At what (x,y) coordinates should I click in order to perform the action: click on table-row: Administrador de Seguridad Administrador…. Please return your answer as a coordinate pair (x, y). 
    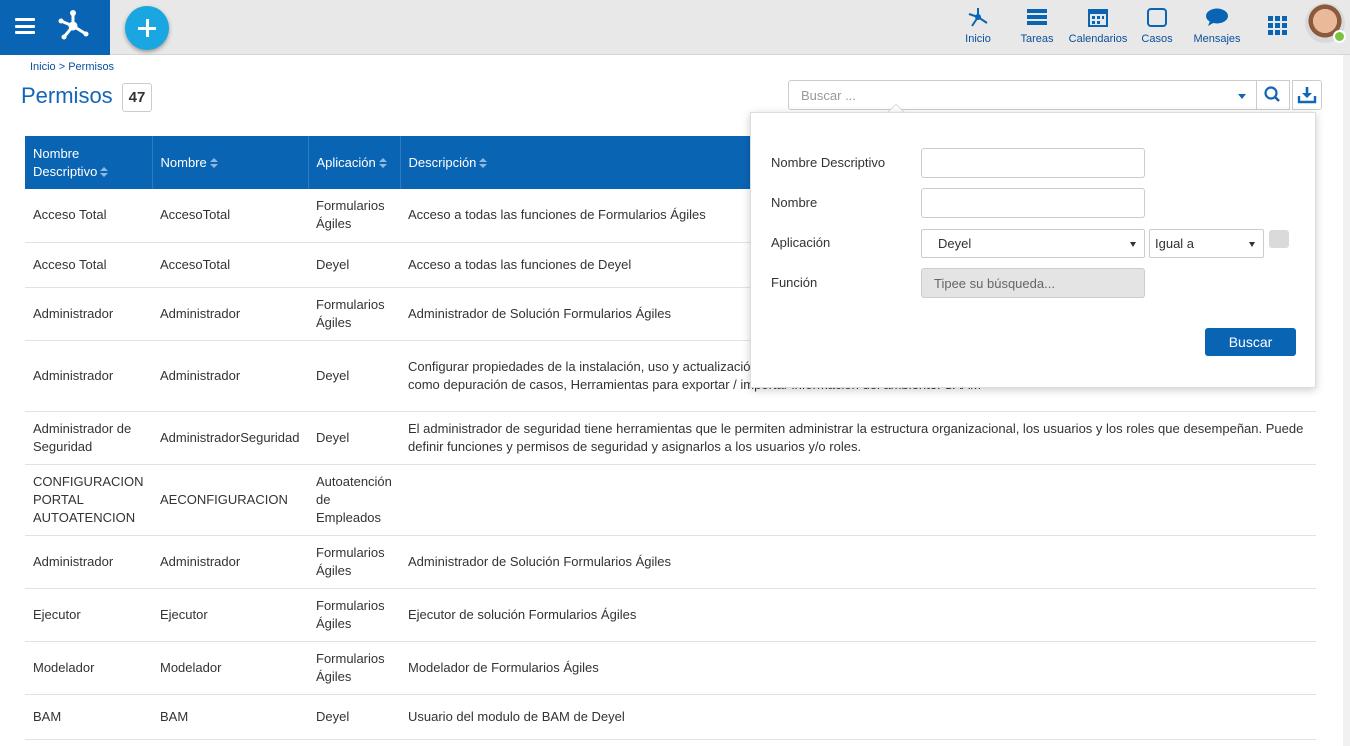
    Looking at the image, I should click on (670, 438).